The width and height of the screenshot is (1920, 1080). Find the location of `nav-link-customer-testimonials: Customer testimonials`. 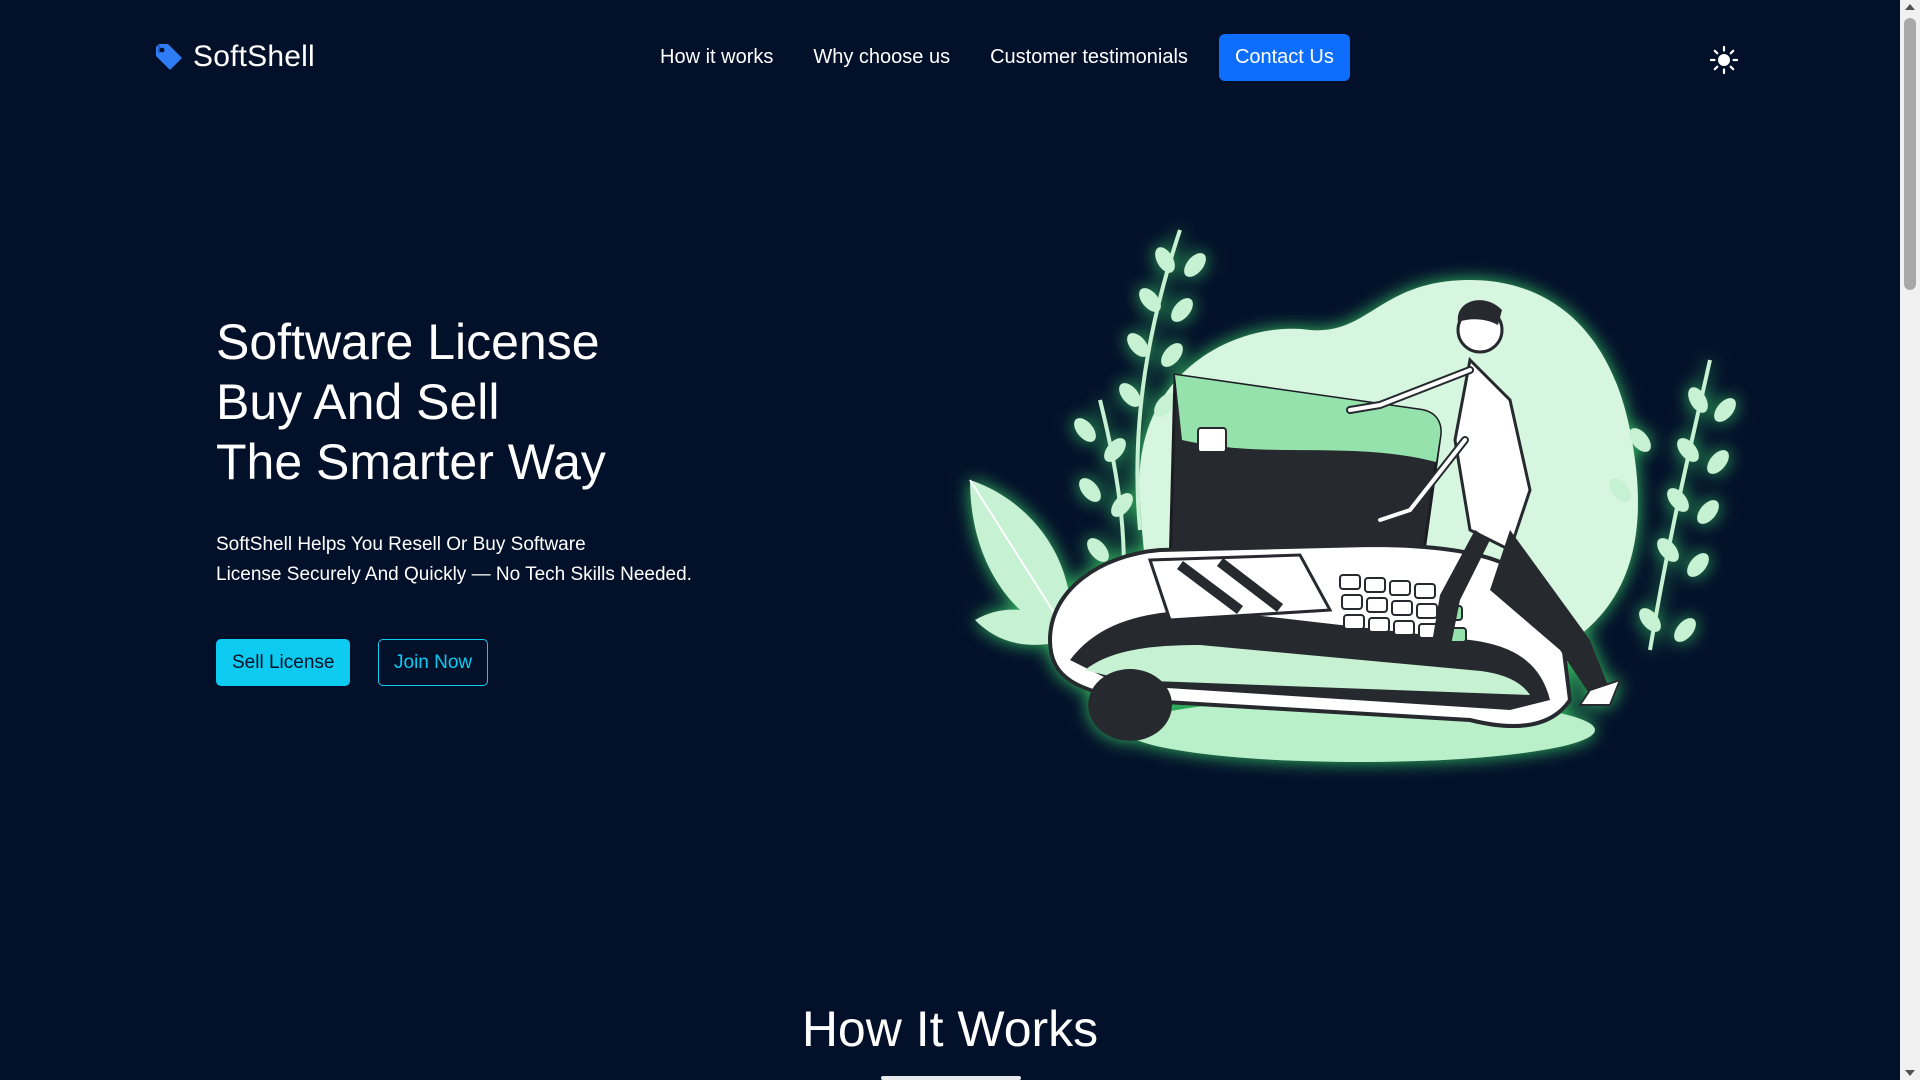

nav-link-customer-testimonials: Customer testimonials is located at coordinates (1089, 57).